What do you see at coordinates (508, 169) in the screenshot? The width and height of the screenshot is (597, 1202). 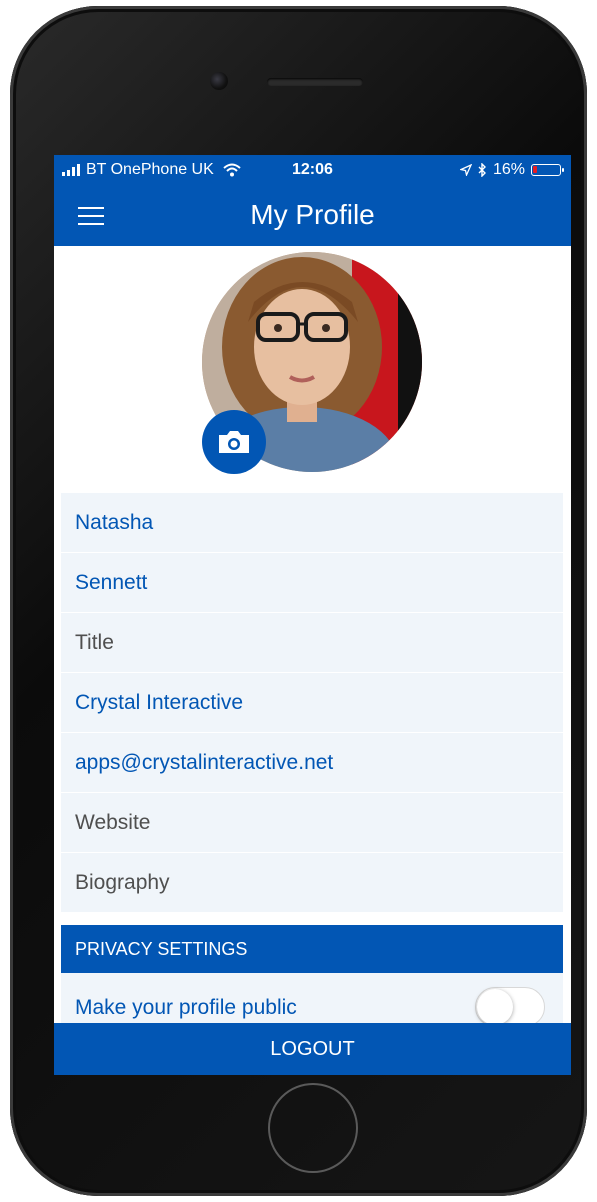 I see `battery-percent: 16%` at bounding box center [508, 169].